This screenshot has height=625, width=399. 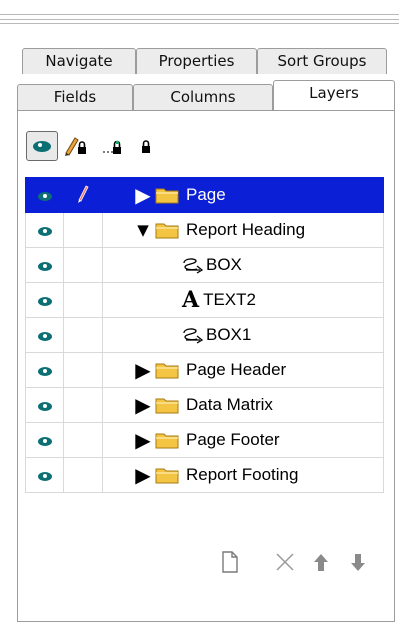 I want to click on layer-name-cell: ▶ Page Header, so click(x=243, y=370).